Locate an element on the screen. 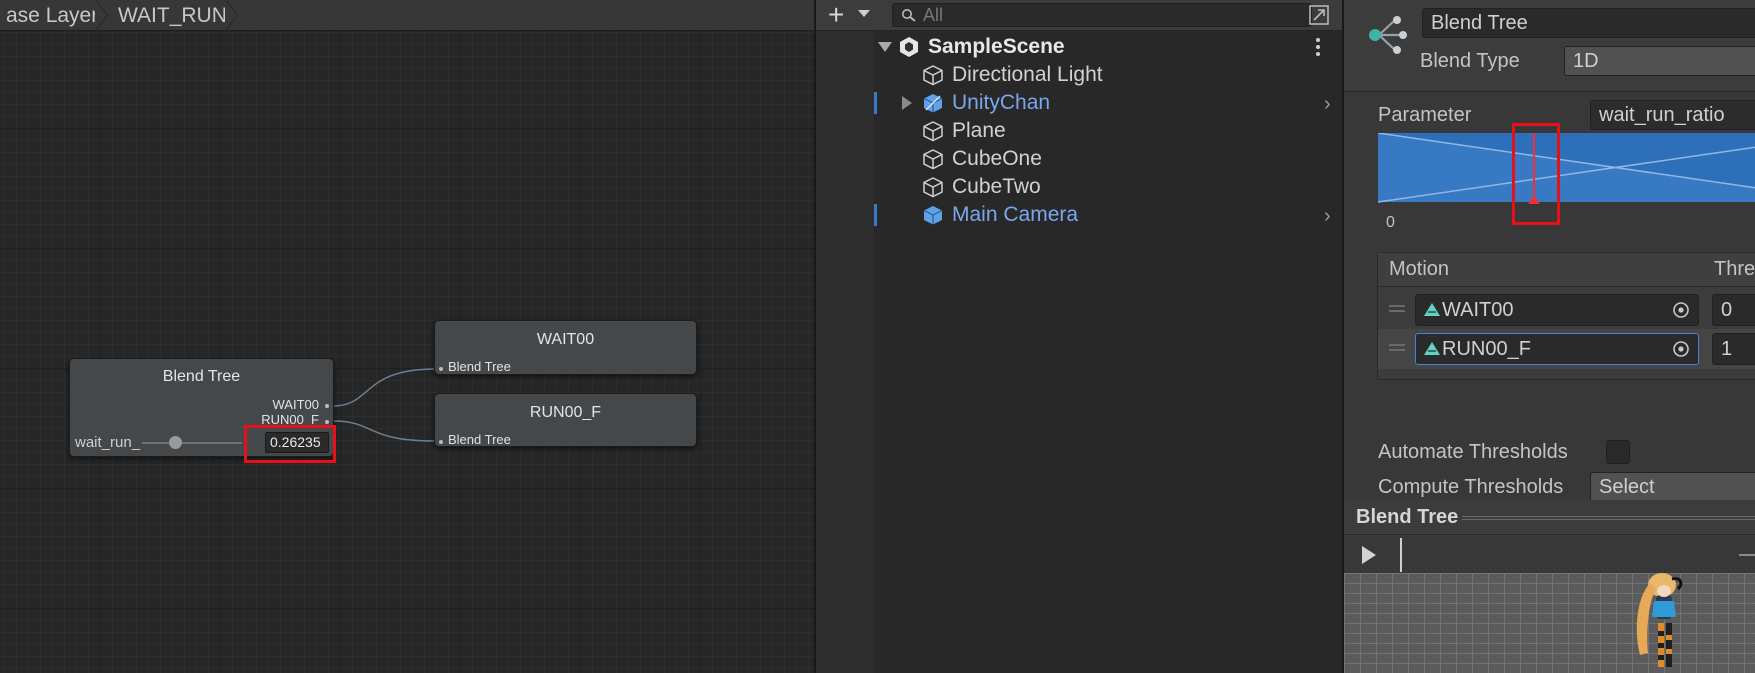 This screenshot has height=673, width=1755. graph-min-label: 0 is located at coordinates (1390, 222).